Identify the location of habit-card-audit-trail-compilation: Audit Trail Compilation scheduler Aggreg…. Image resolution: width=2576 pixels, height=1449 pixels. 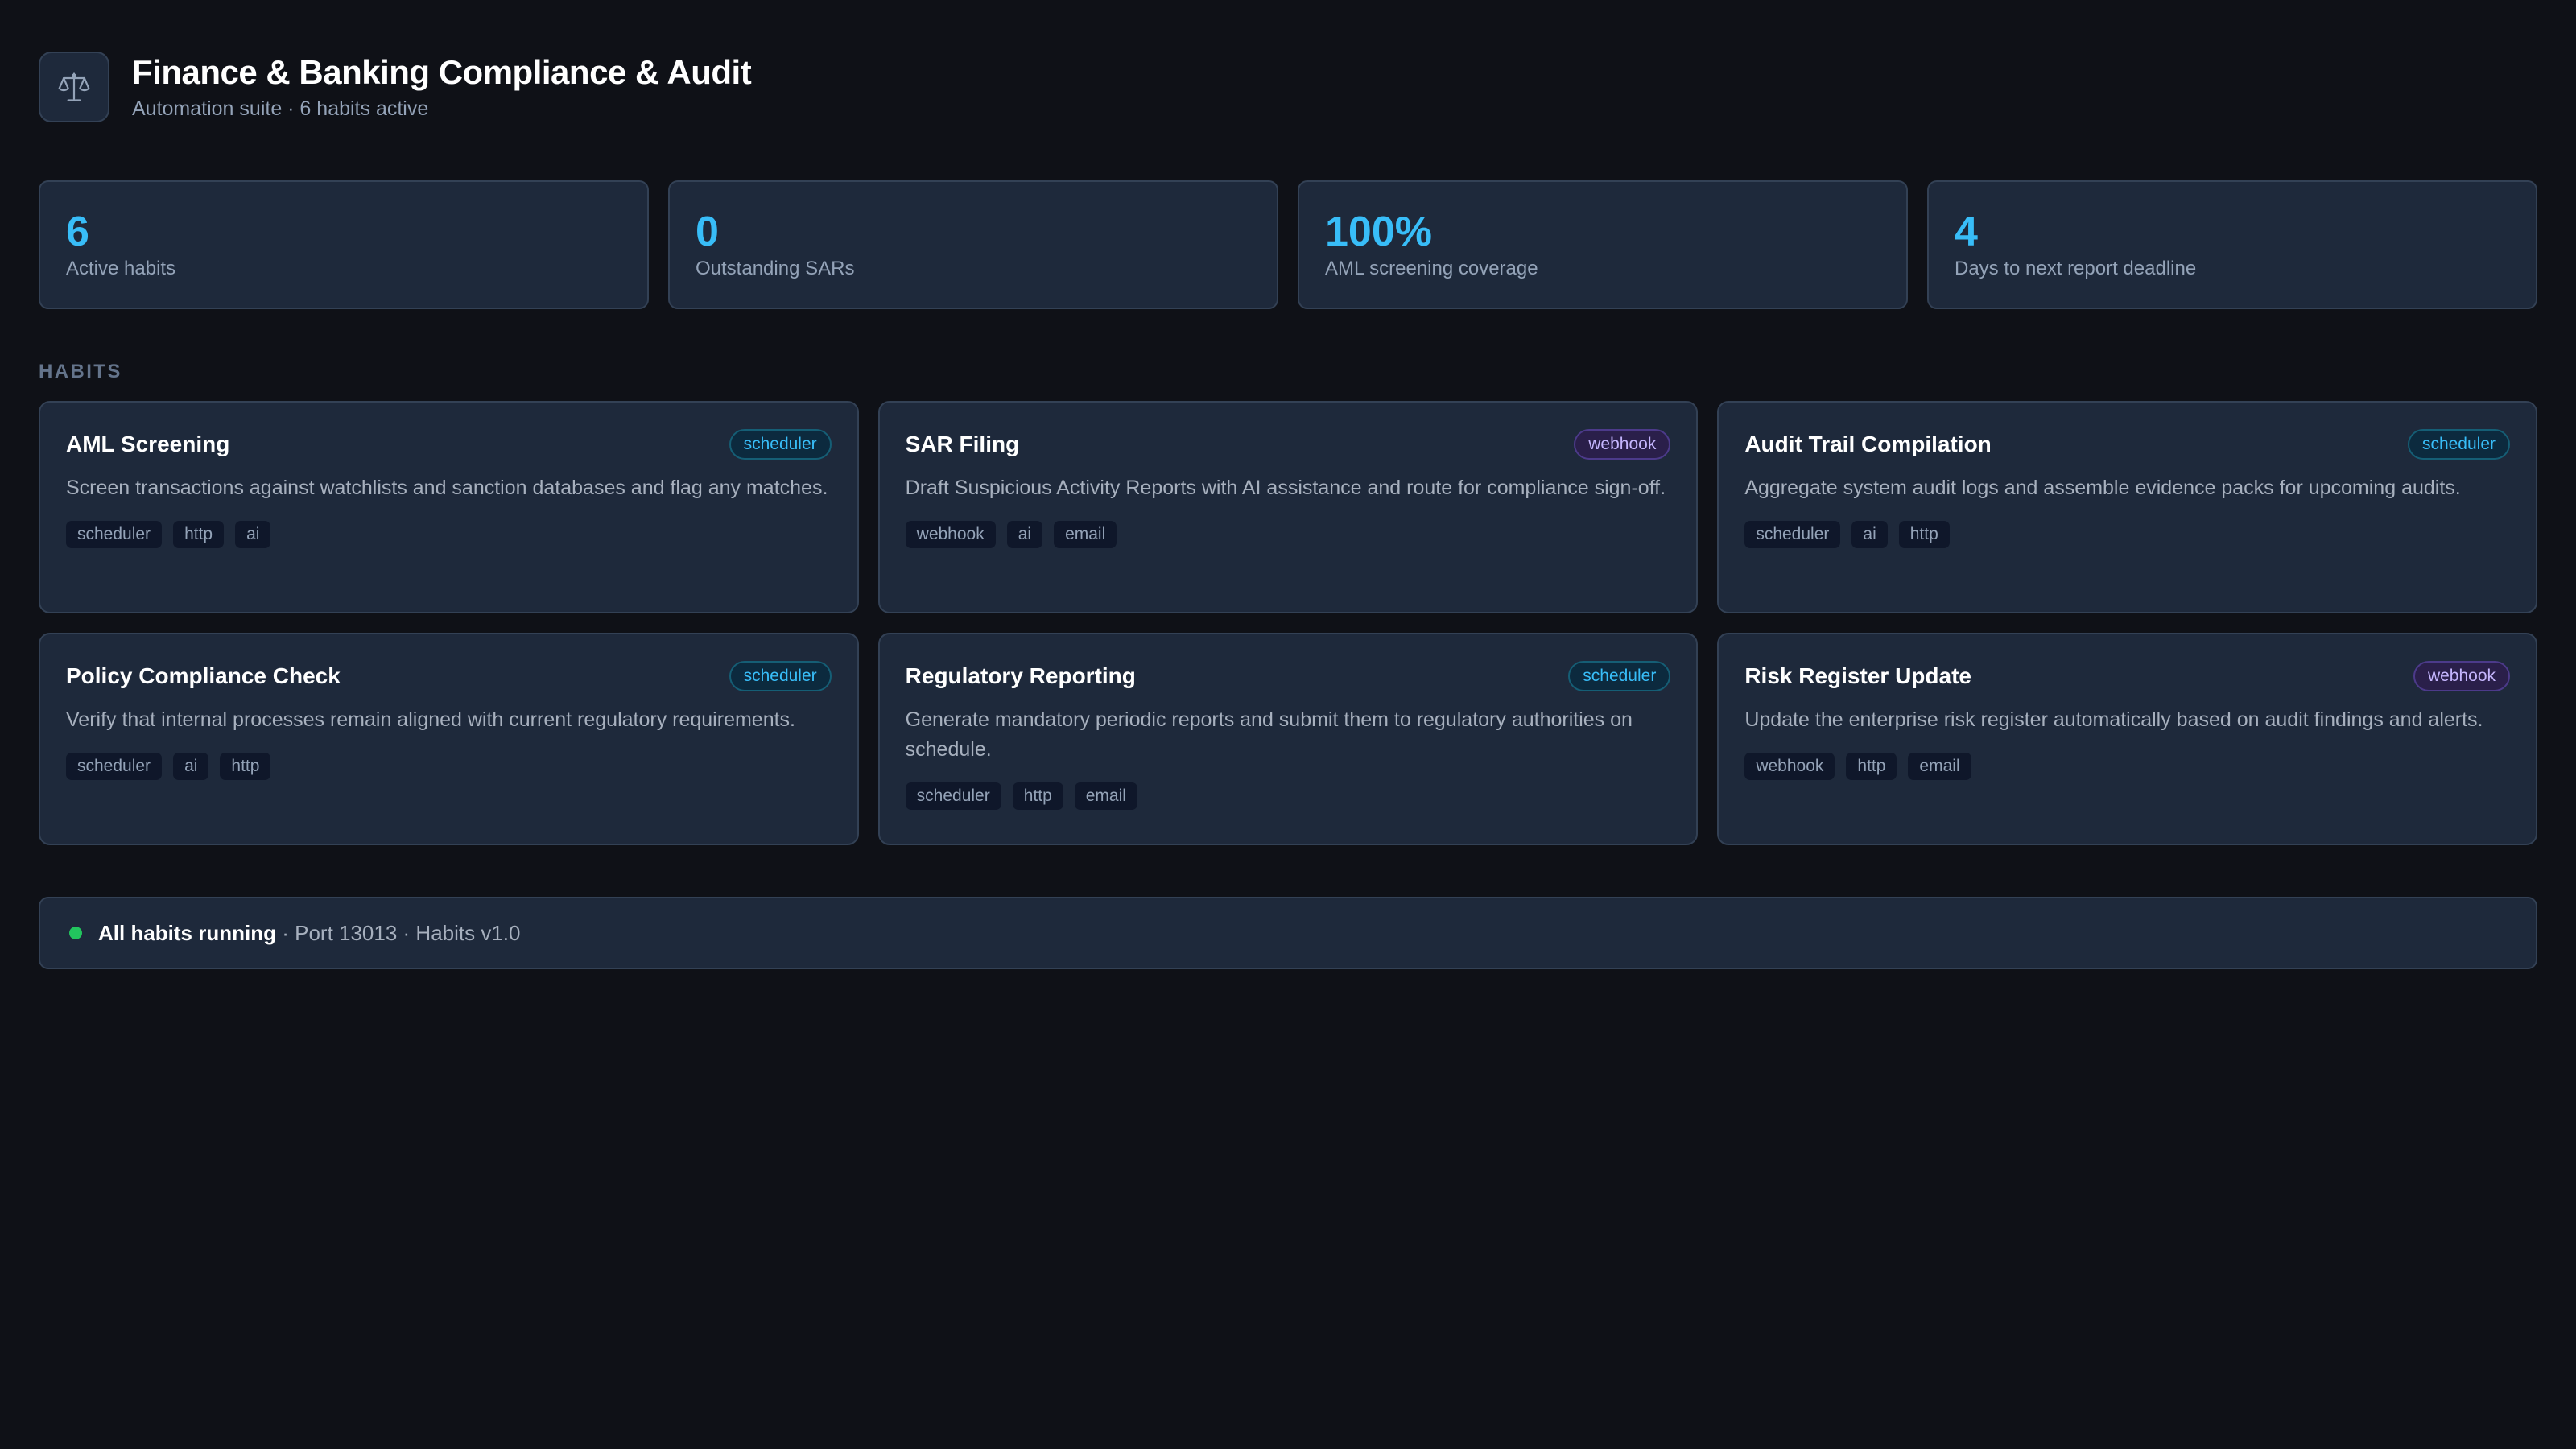
(2127, 507).